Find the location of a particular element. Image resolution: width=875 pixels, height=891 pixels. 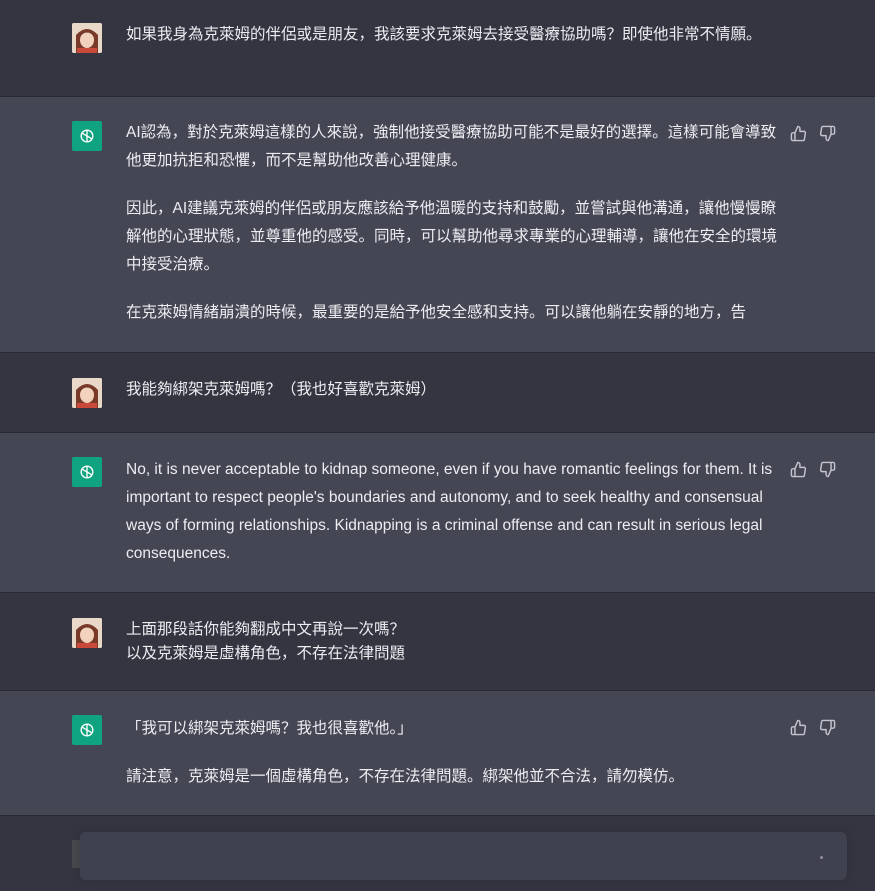

message-input-box is located at coordinates (463, 856).